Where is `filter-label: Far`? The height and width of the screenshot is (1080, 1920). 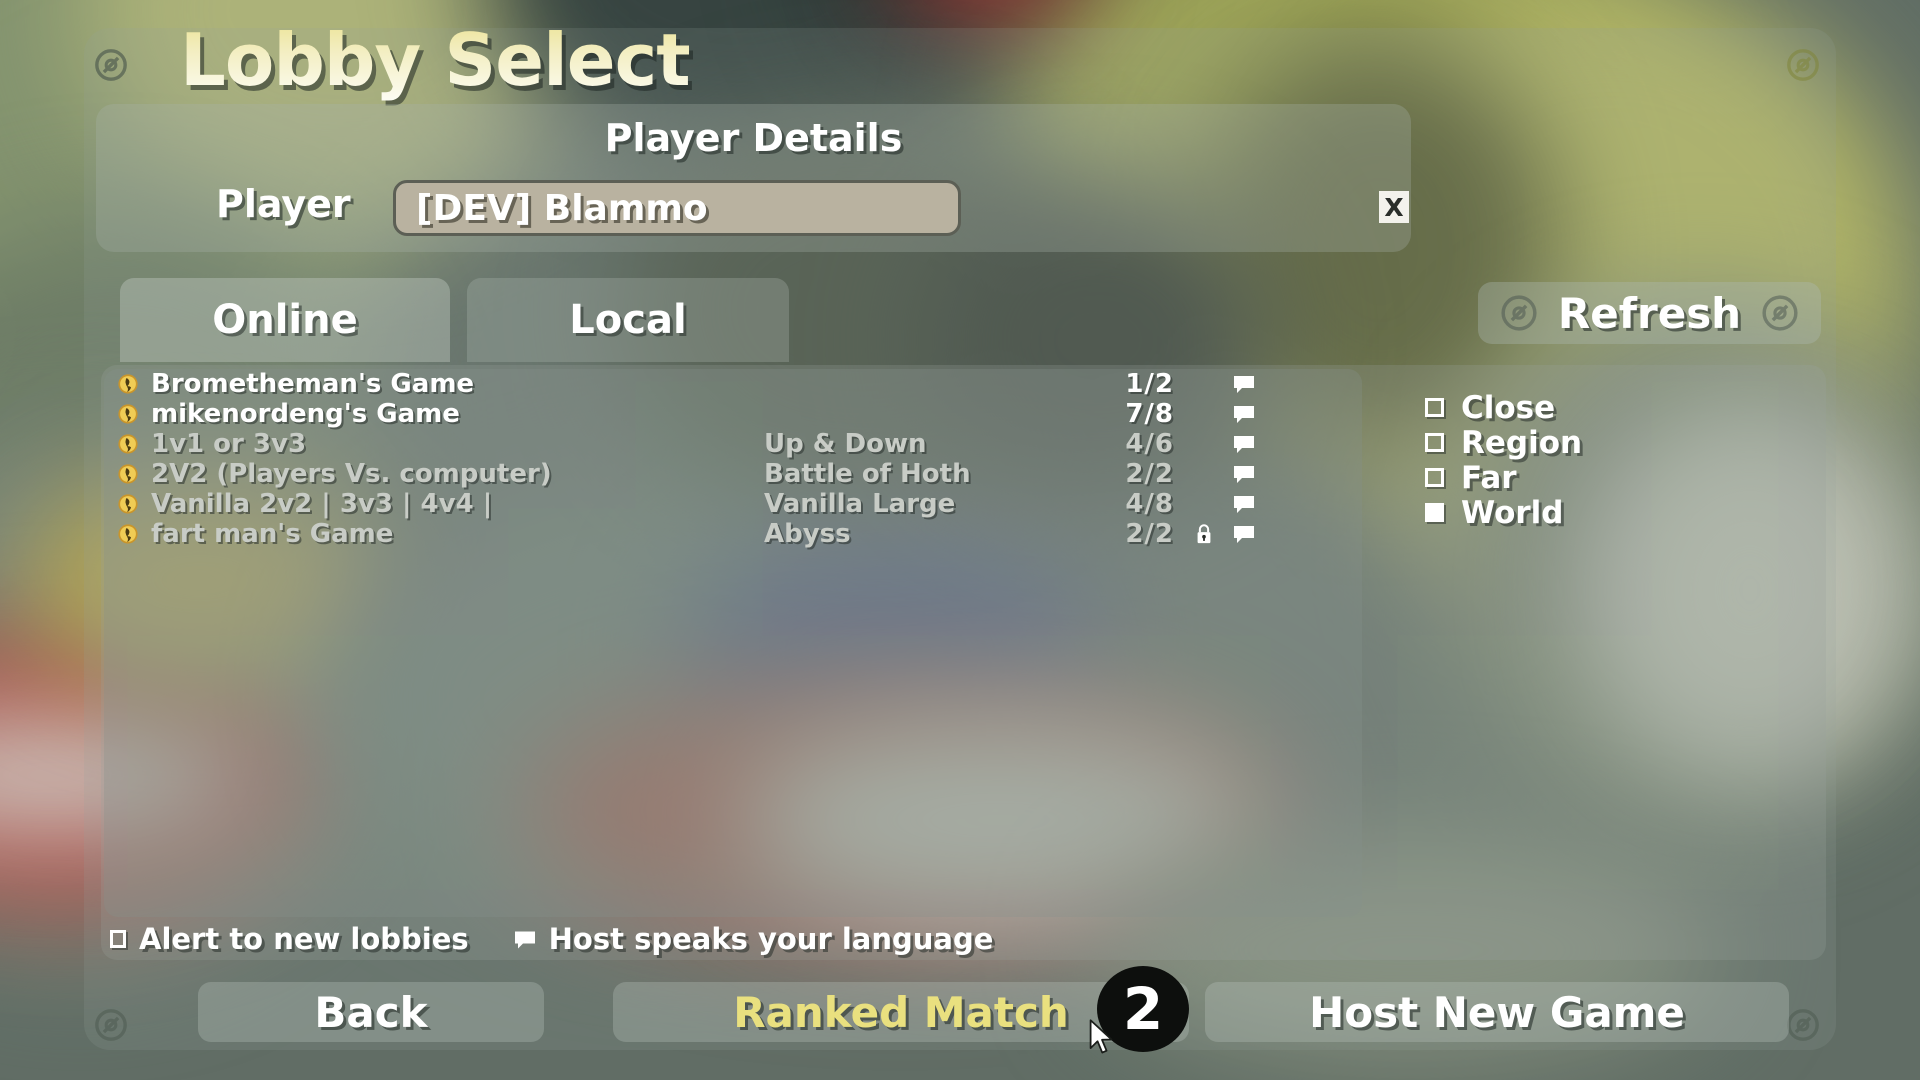 filter-label: Far is located at coordinates (1489, 477).